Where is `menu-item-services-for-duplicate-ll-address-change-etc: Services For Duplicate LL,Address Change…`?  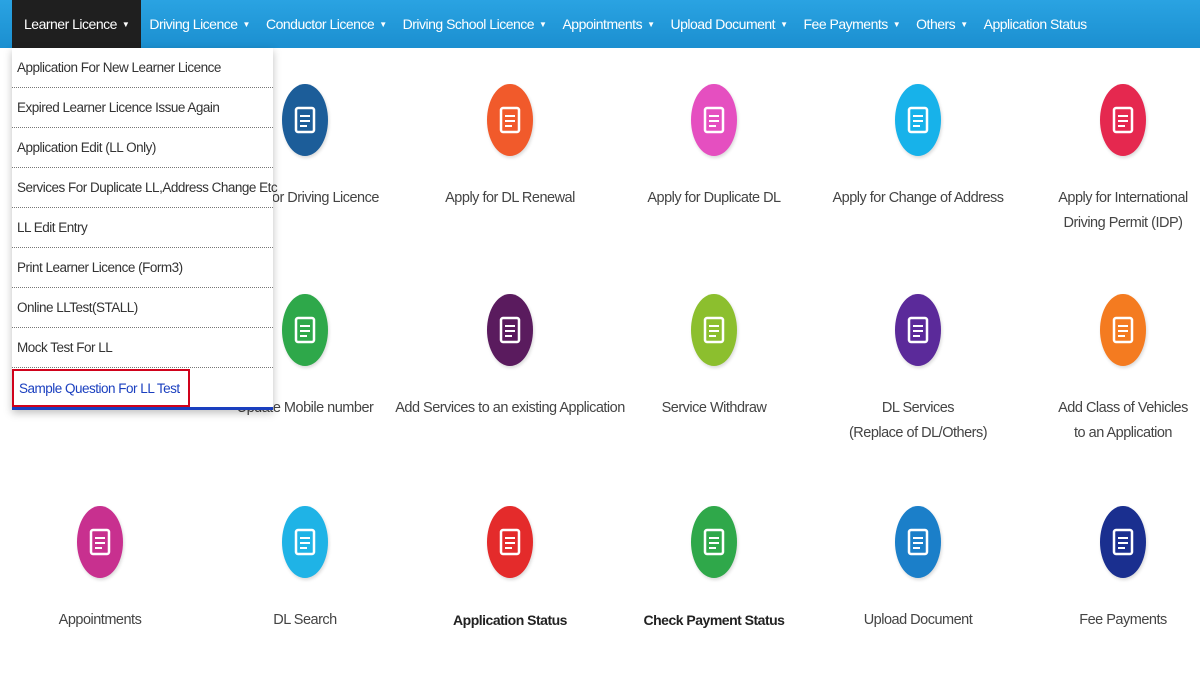
menu-item-services-for-duplicate-ll-address-change-etc: Services For Duplicate LL,Address Change… is located at coordinates (145, 188).